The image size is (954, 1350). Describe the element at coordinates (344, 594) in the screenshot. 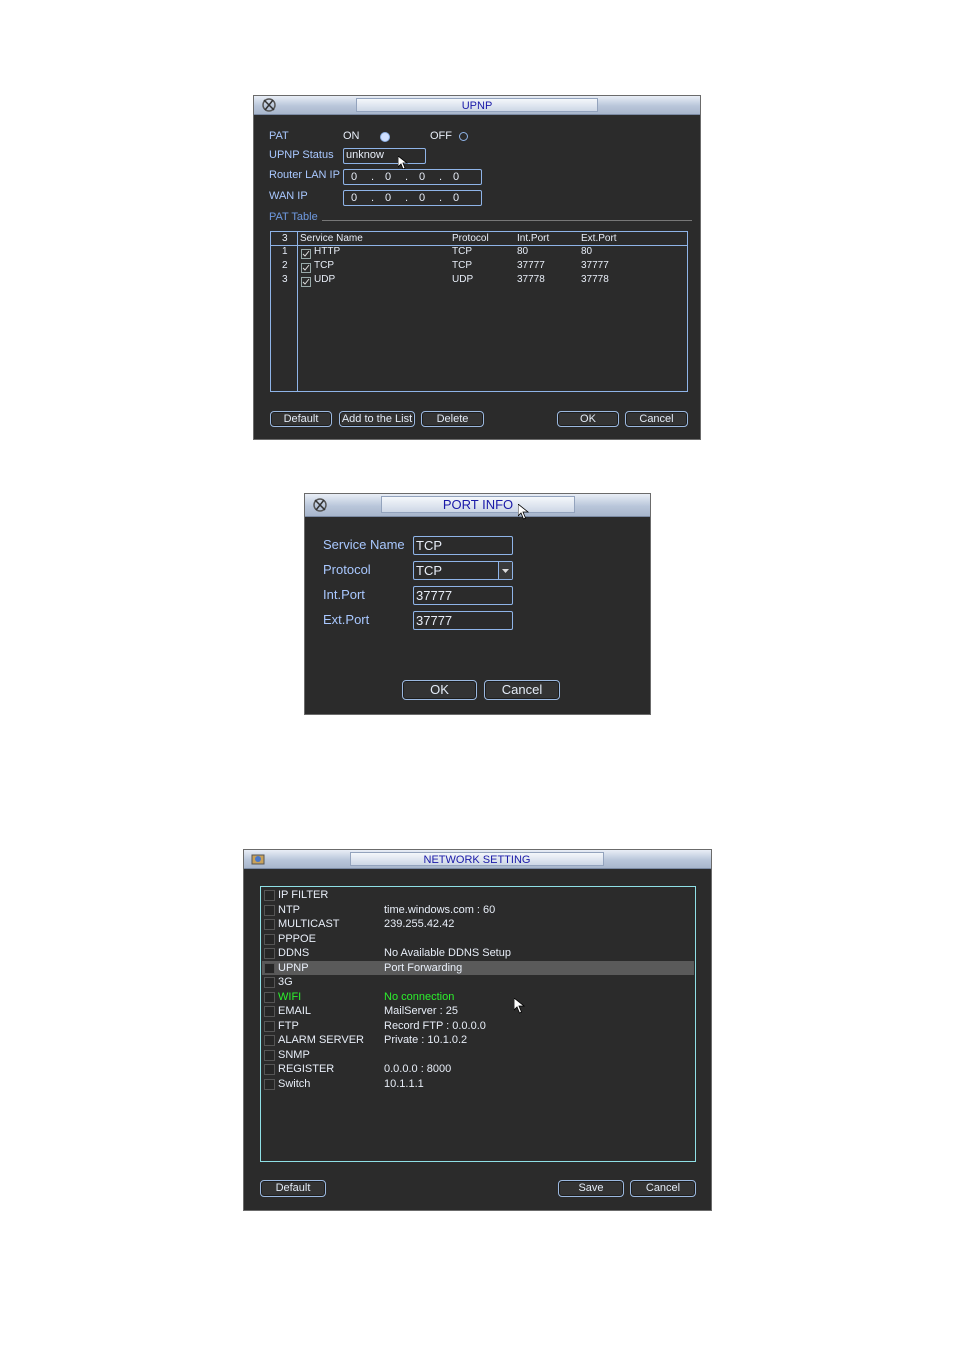

I see `int-port-label: Int.Port` at that location.